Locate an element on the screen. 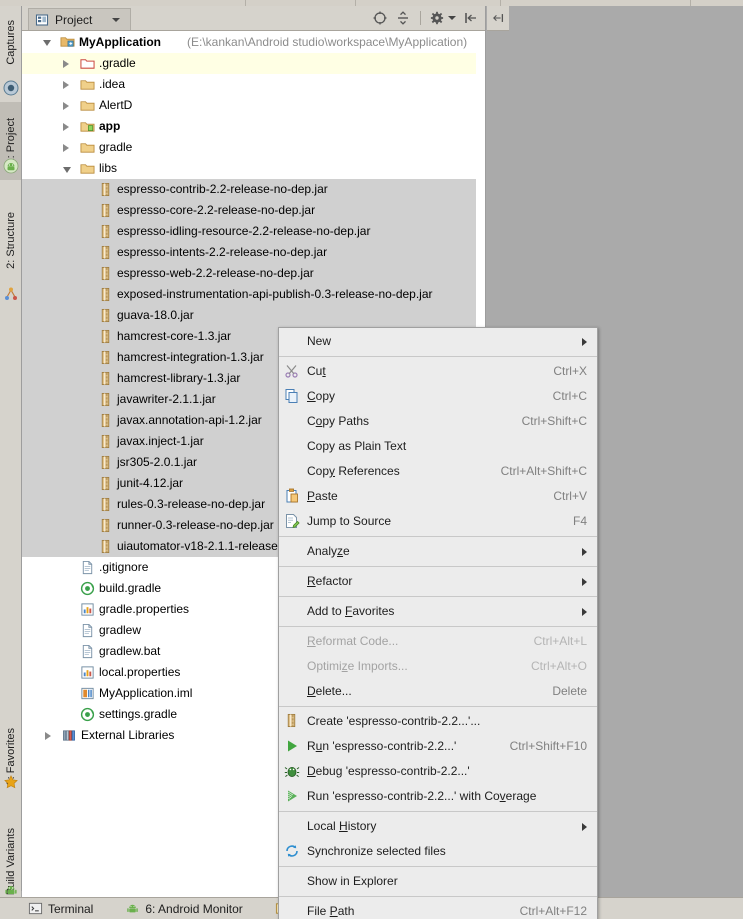 This screenshot has width=743, height=919. module-icon is located at coordinates (87, 126).